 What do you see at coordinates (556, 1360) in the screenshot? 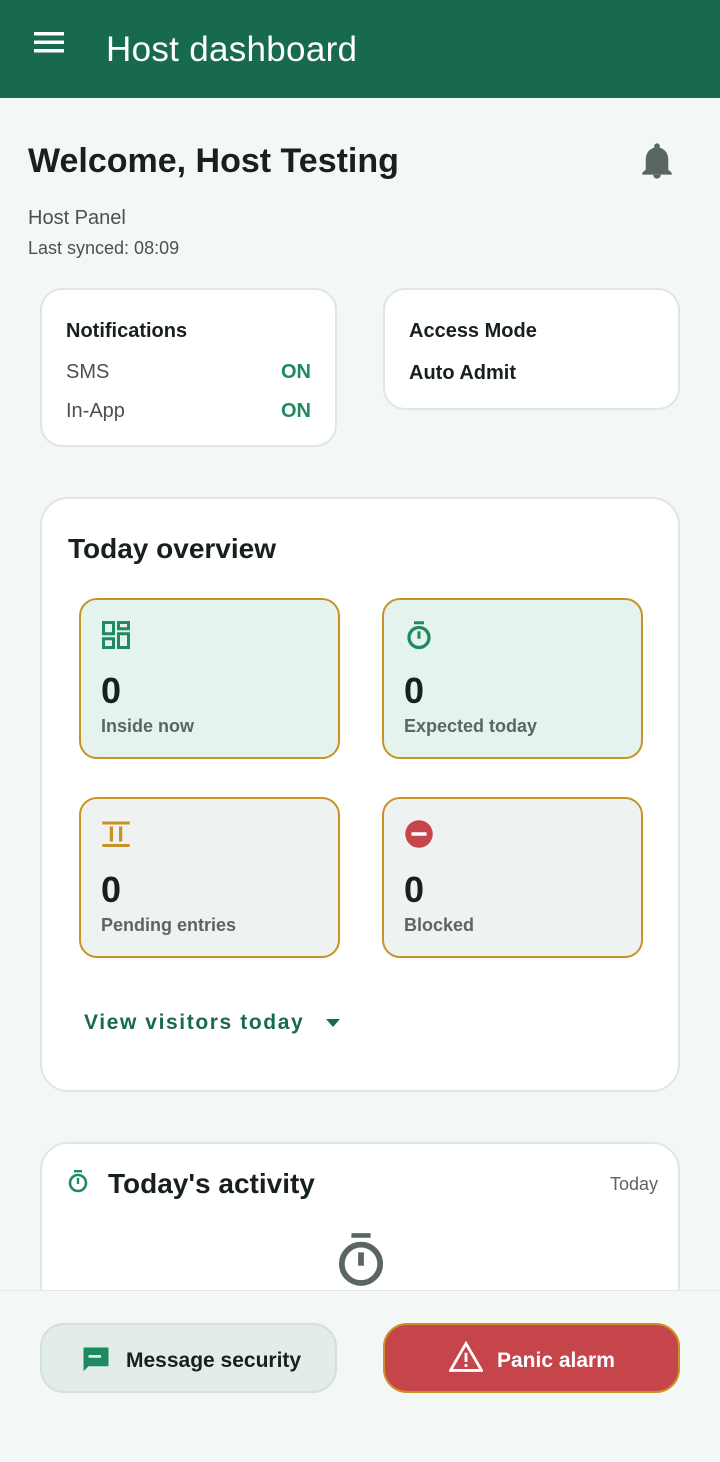
I see `panic-alarm-label: Panic alarm` at bounding box center [556, 1360].